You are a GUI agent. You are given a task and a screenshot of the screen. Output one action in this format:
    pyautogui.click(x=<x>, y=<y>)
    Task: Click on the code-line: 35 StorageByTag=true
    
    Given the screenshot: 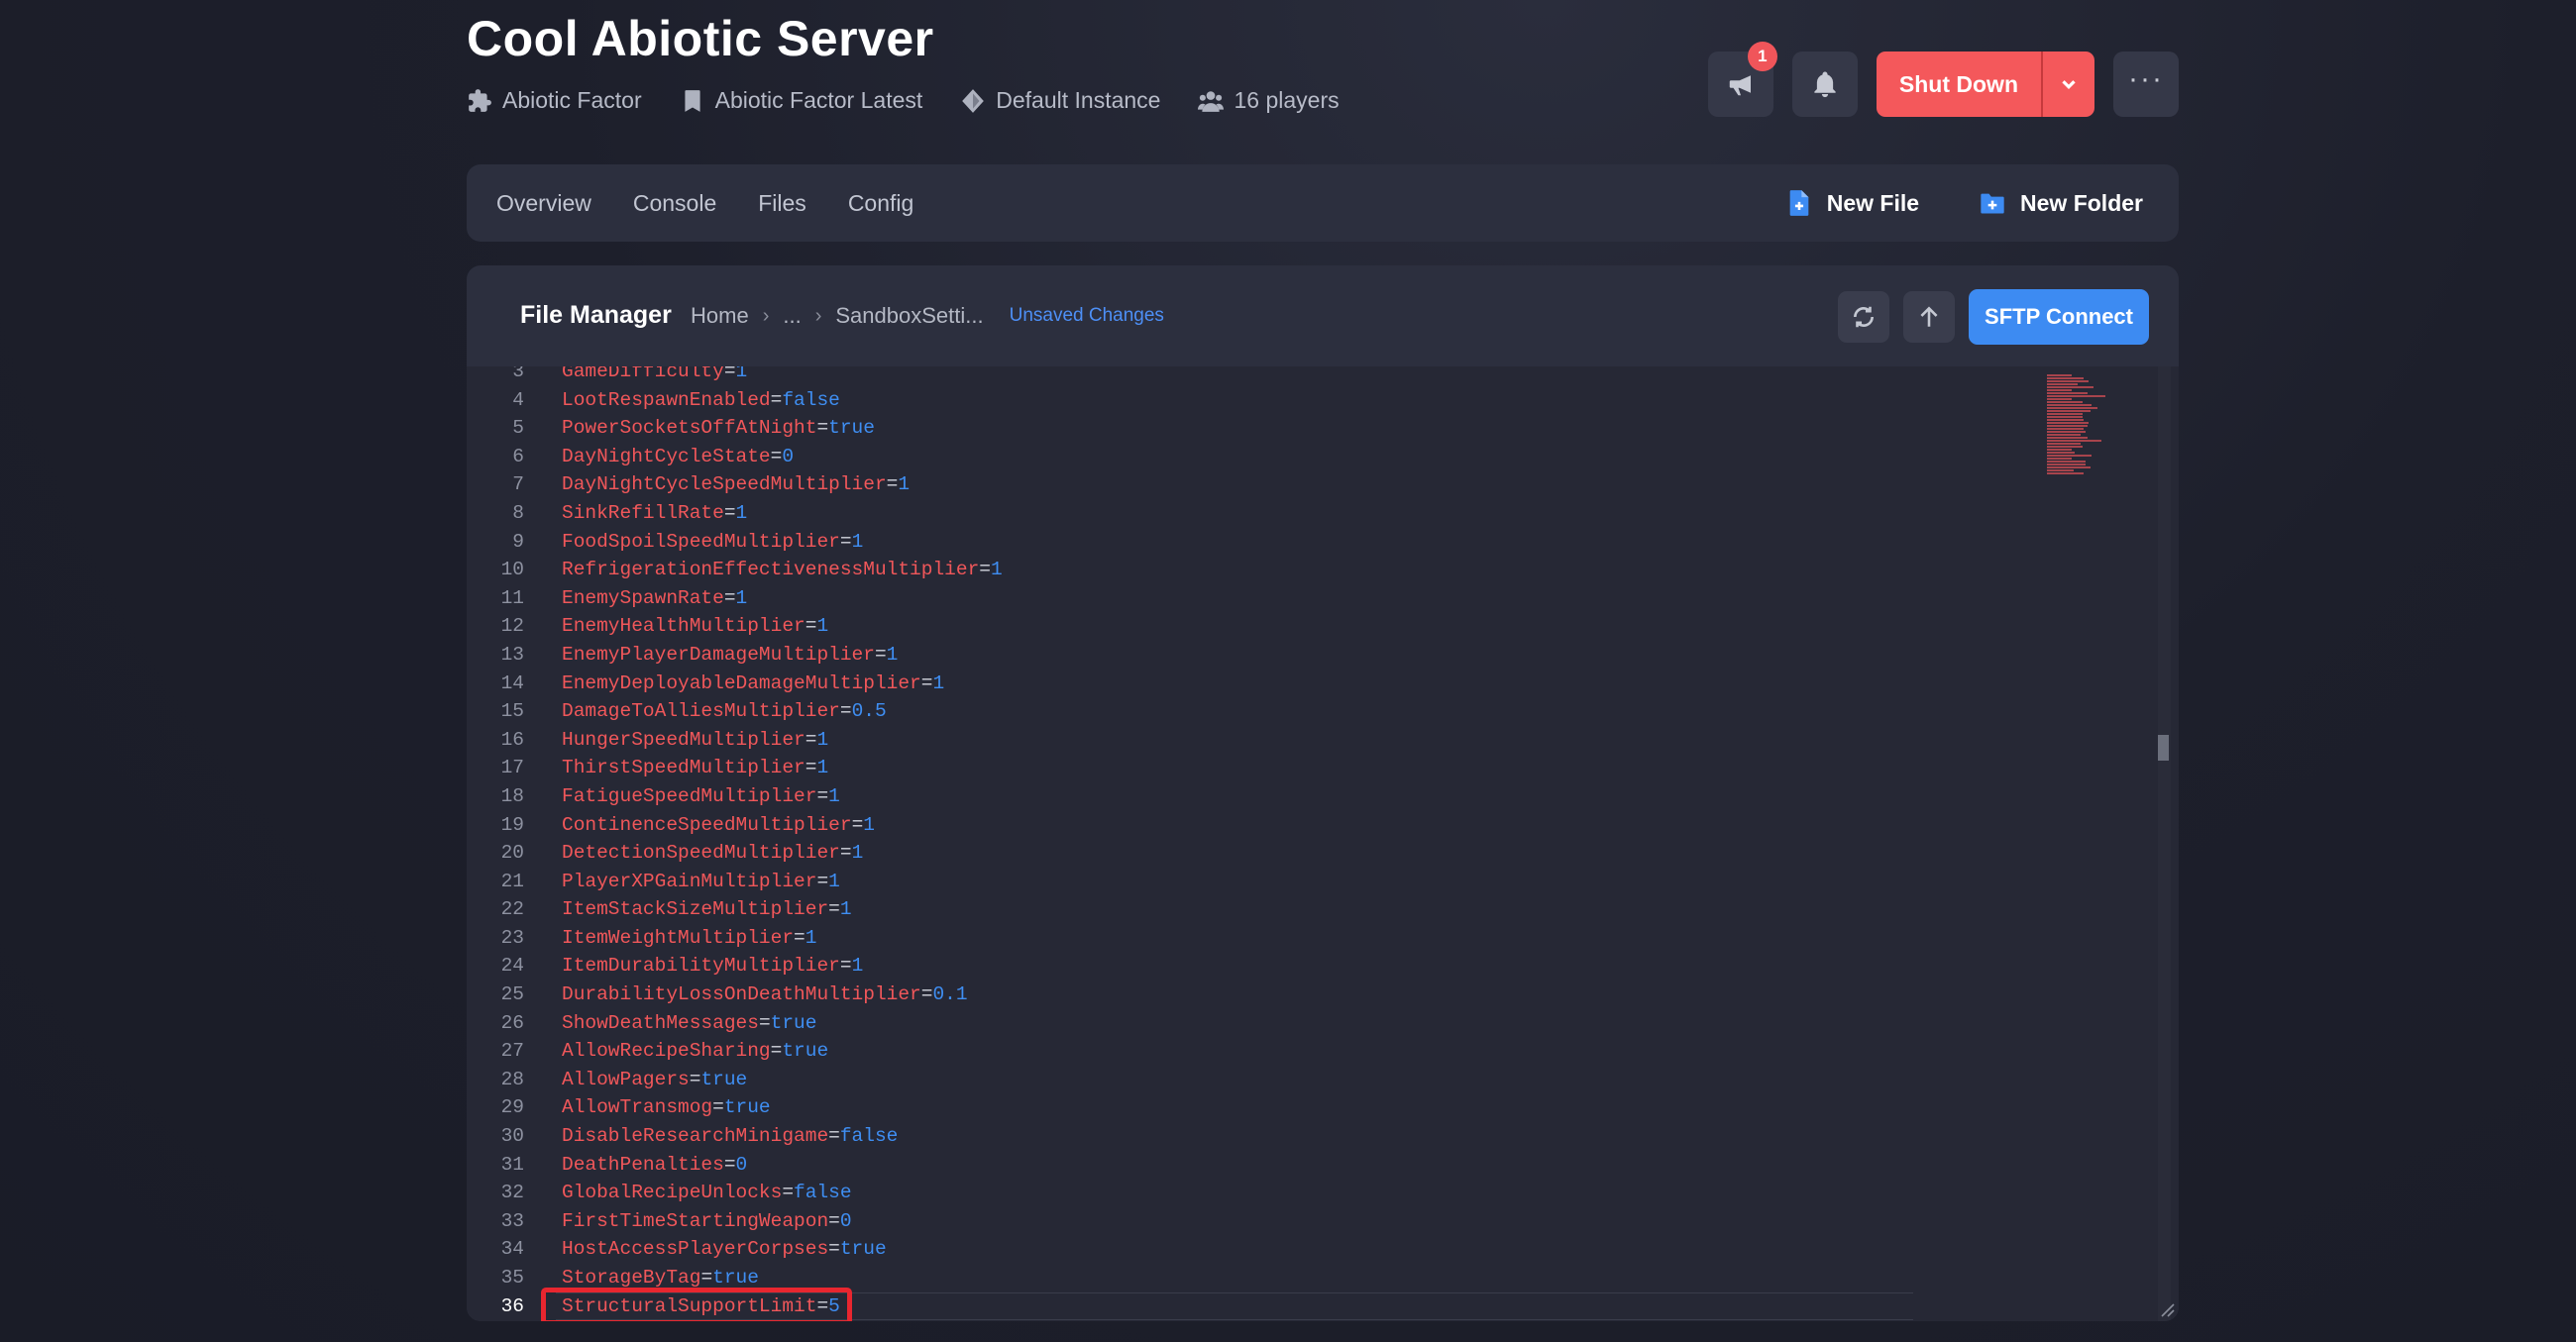 What is the action you would take?
    pyautogui.click(x=1259, y=1278)
    